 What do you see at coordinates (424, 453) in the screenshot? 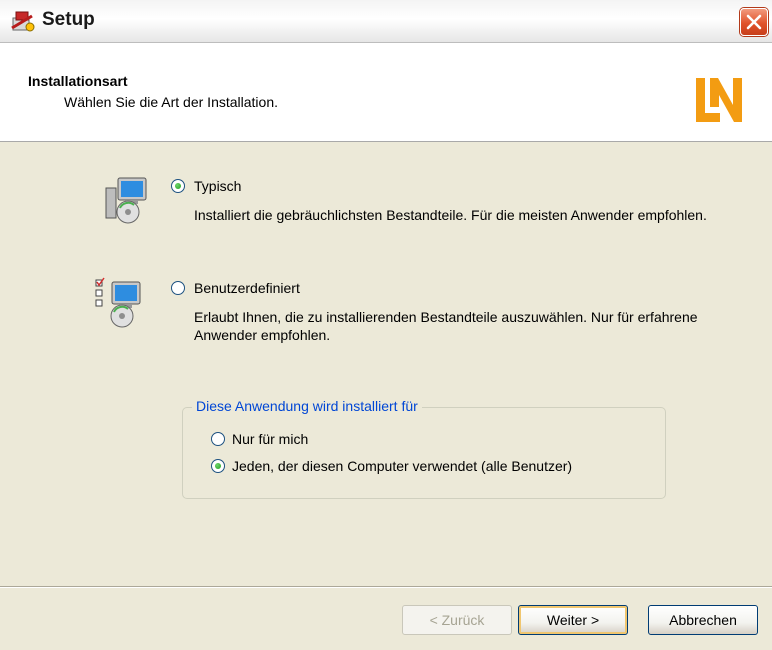
I see `install-for-groupbox` at bounding box center [424, 453].